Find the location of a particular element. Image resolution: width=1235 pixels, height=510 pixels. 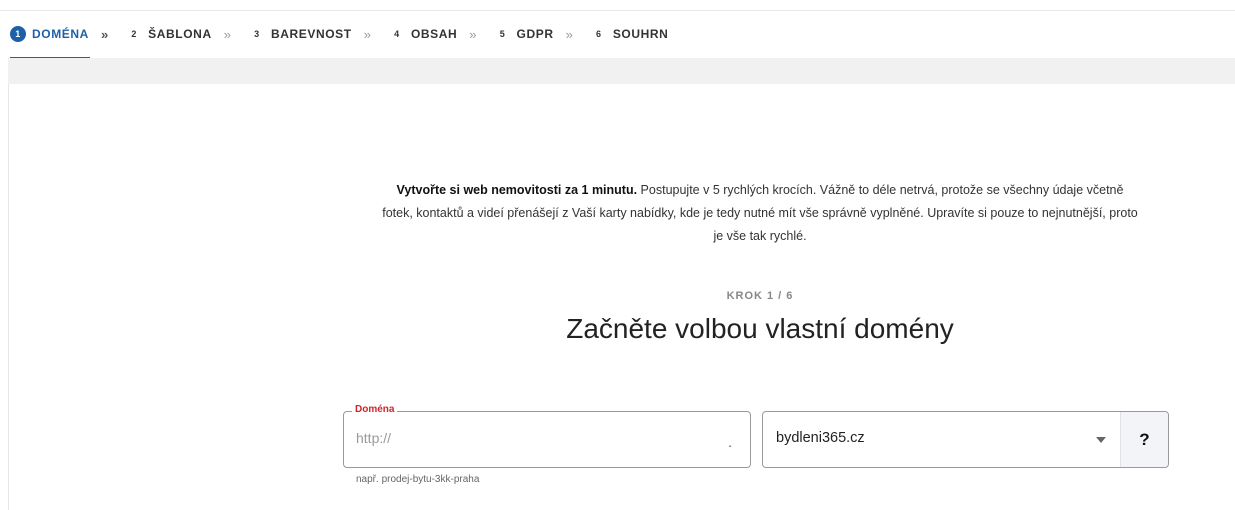

step-counter: KROK 1 / 6 is located at coordinates (760, 296).